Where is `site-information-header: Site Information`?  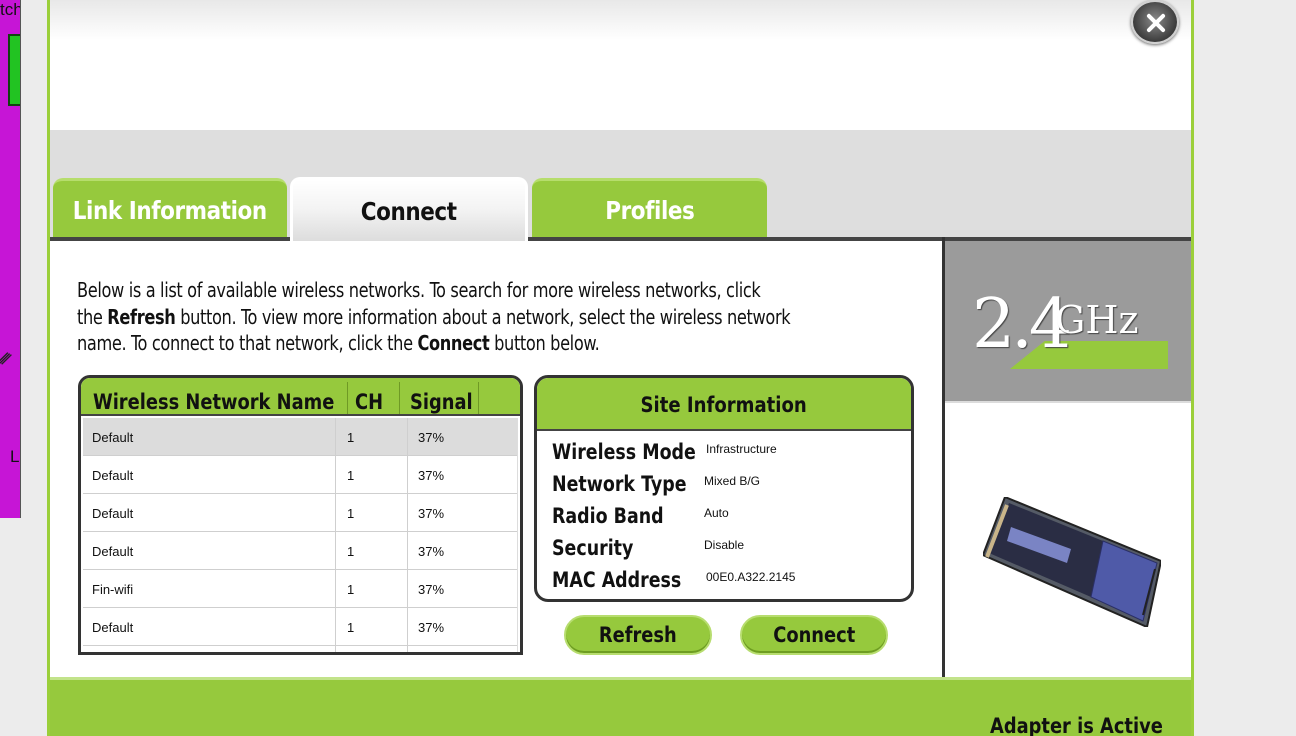
site-information-header: Site Information is located at coordinates (724, 404).